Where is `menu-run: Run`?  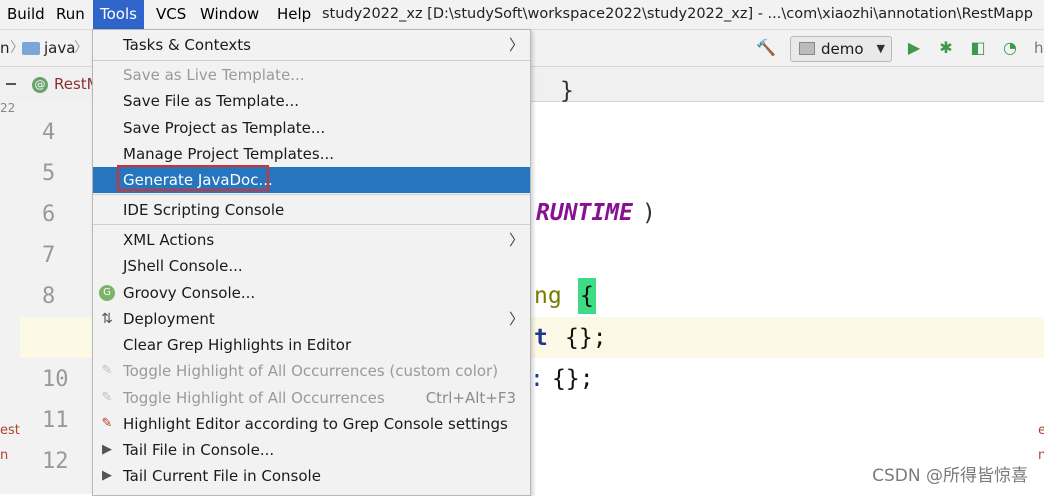
menu-run: Run is located at coordinates (70, 14).